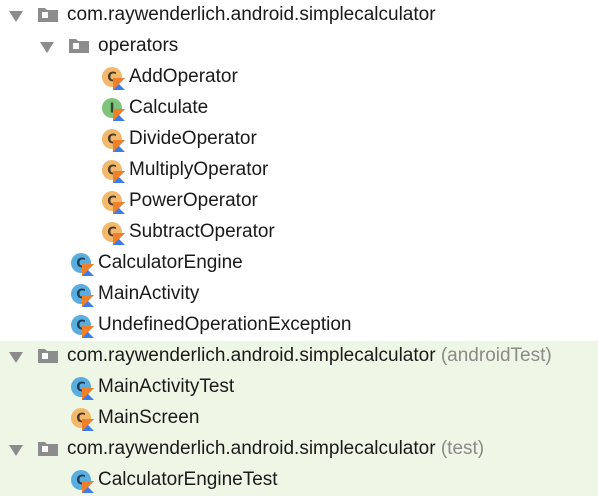 The image size is (598, 500). Describe the element at coordinates (113, 109) in the screenshot. I see `kotlin-interface-icon: I` at that location.